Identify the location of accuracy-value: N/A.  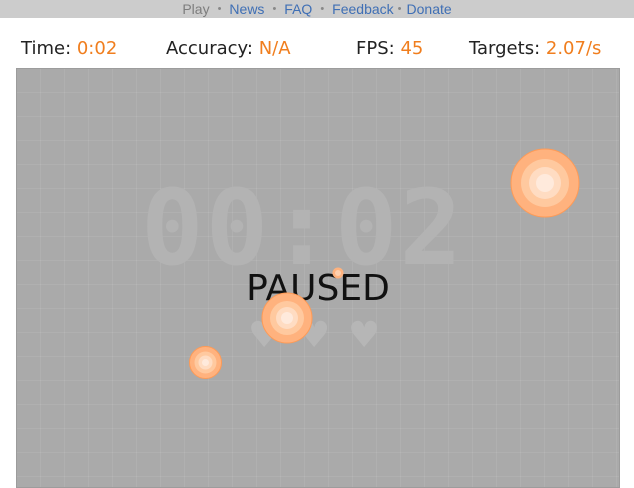
(274, 48).